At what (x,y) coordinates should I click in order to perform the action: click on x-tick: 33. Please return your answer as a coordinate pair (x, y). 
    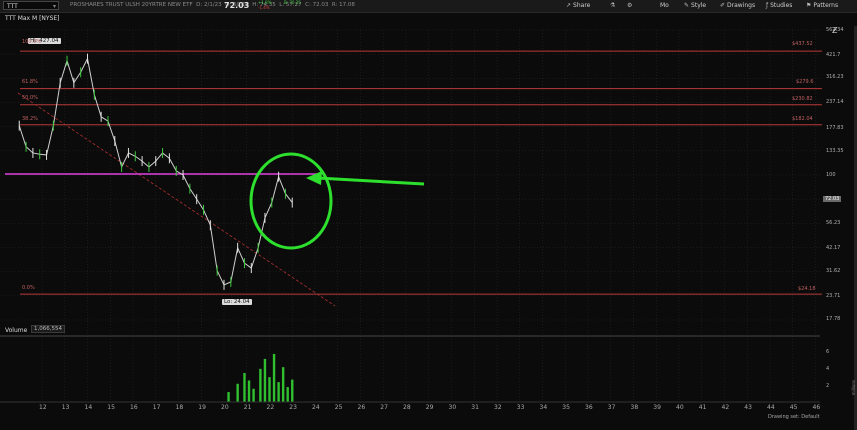
    Looking at the image, I should click on (520, 407).